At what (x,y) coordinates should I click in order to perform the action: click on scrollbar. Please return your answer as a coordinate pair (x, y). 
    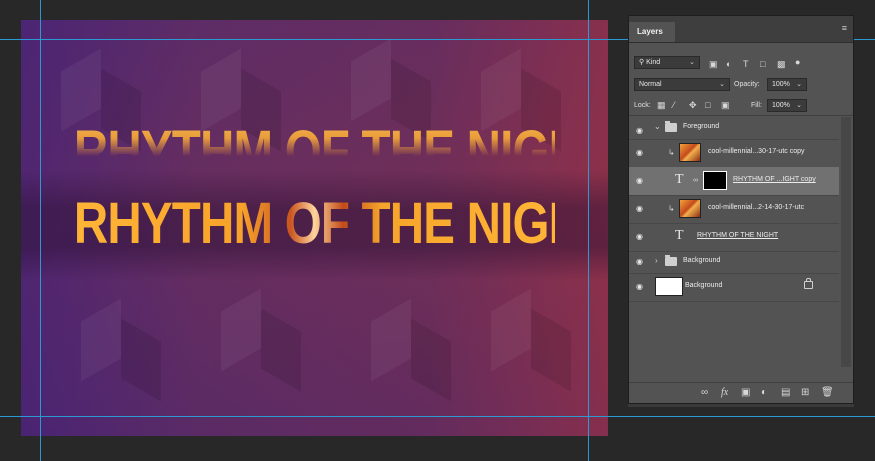
    Looking at the image, I should click on (846, 242).